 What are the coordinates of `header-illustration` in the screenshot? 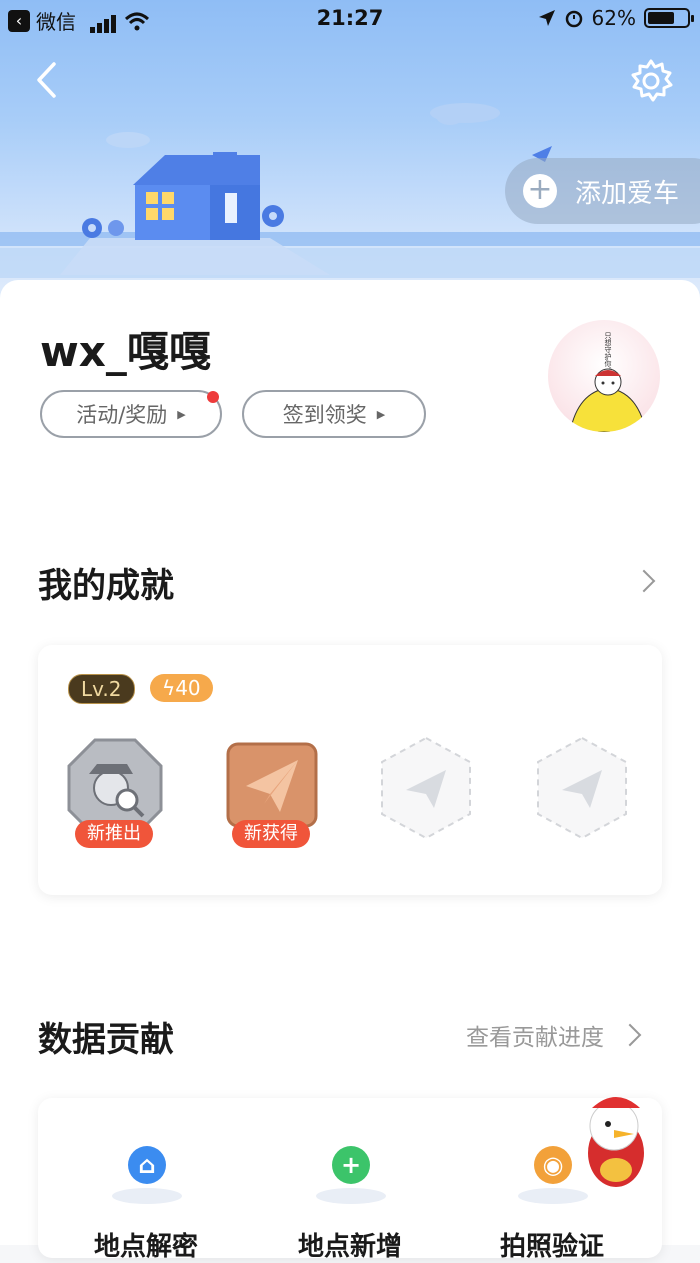 It's located at (350, 190).